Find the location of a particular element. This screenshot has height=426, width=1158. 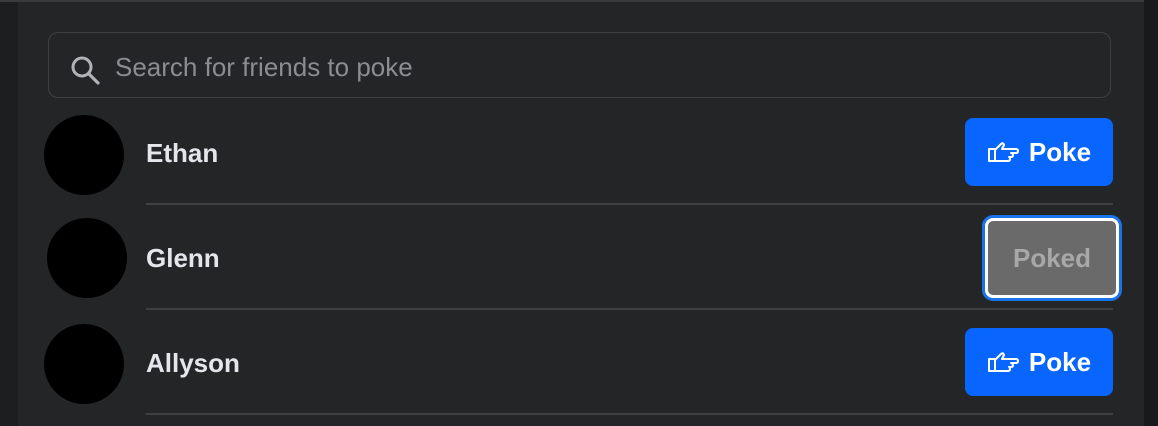

search-box is located at coordinates (579, 65).